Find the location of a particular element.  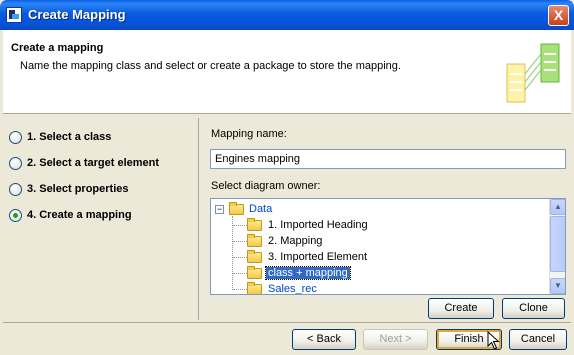

next-button: Next > is located at coordinates (395, 339).